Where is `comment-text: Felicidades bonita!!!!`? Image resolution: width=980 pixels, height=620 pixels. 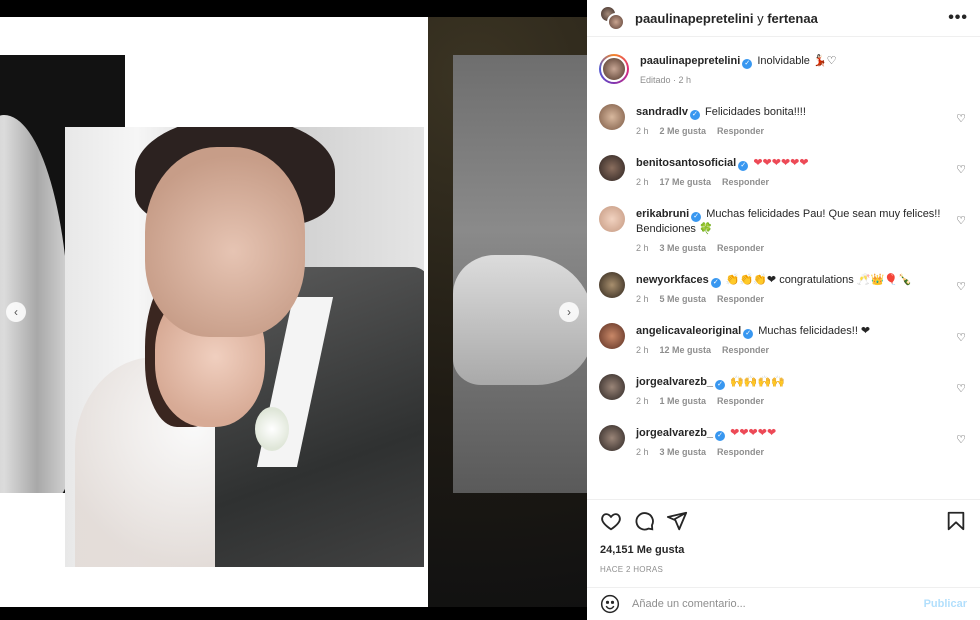 comment-text: Felicidades bonita!!!! is located at coordinates (755, 112).